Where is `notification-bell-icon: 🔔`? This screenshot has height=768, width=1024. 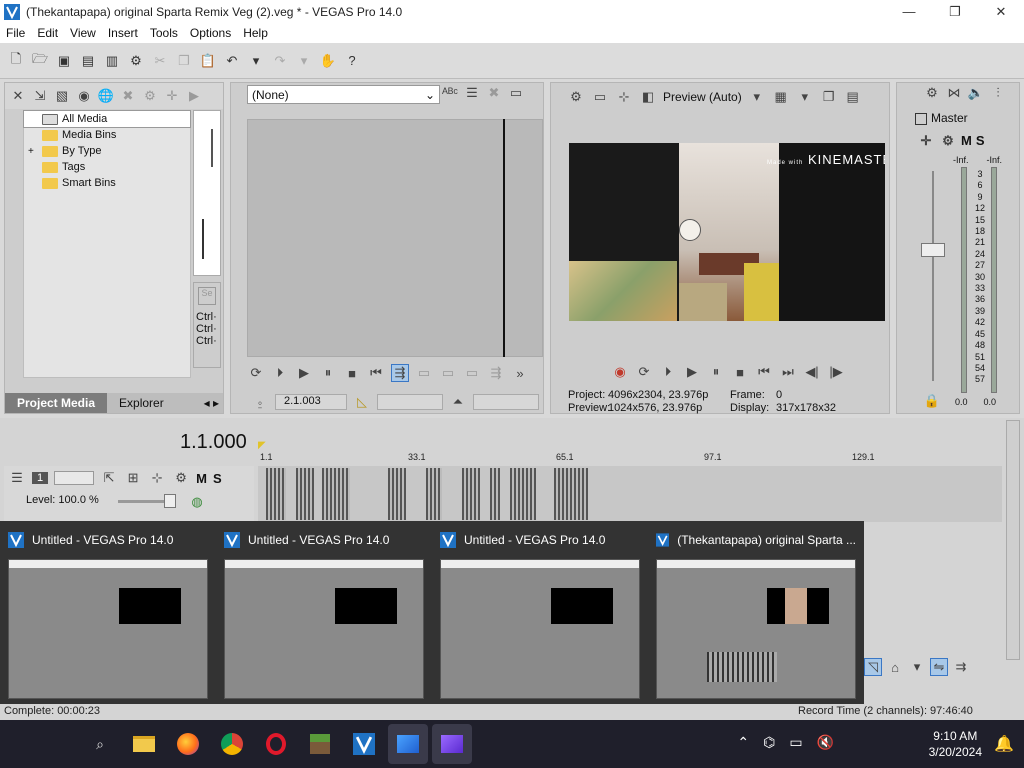
notification-bell-icon: 🔔 is located at coordinates (1004, 744).